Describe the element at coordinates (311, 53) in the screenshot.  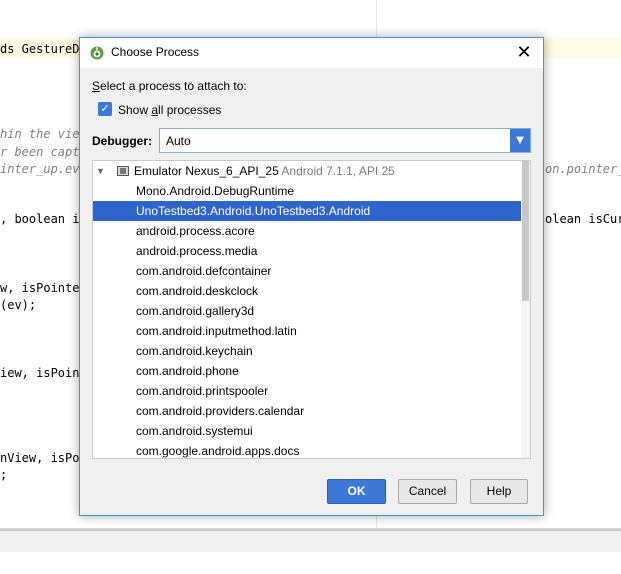
I see `dialog-titlebar: Choose Process ✕` at that location.